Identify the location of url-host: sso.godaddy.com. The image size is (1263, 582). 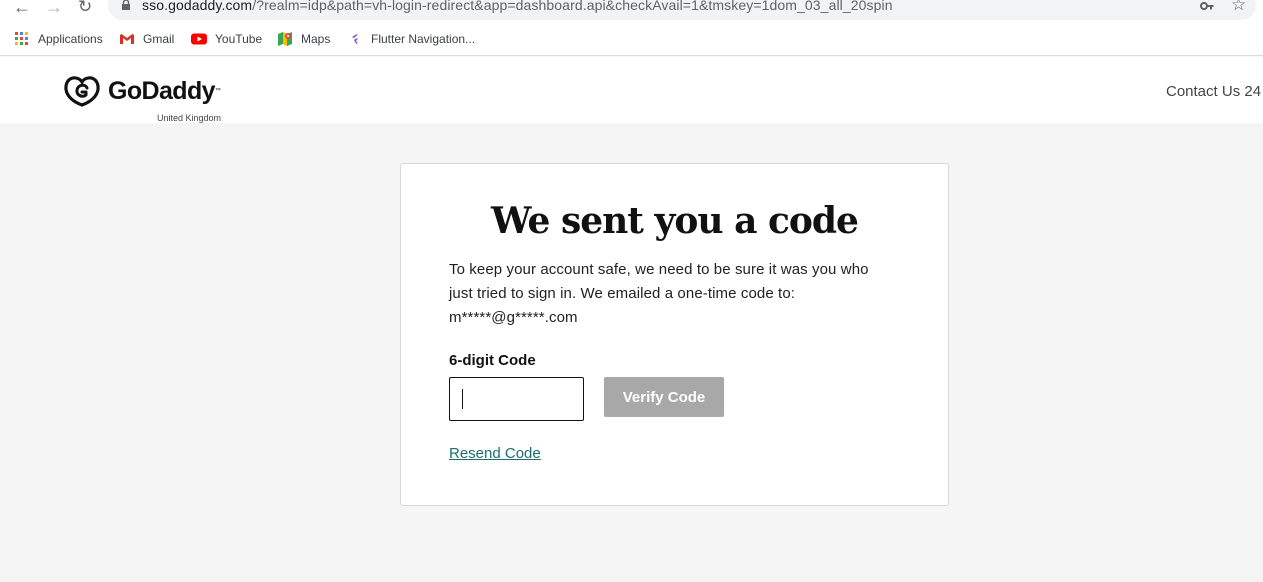
(197, 6).